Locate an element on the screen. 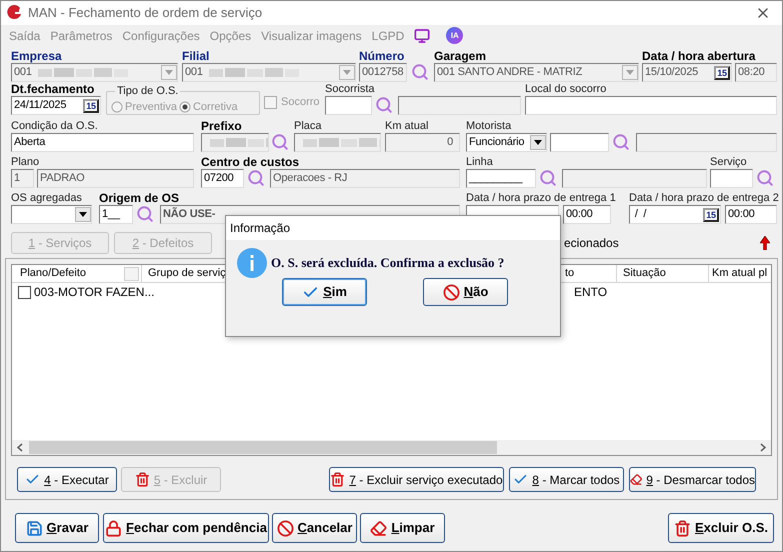  field-label: Km atual is located at coordinates (406, 126).